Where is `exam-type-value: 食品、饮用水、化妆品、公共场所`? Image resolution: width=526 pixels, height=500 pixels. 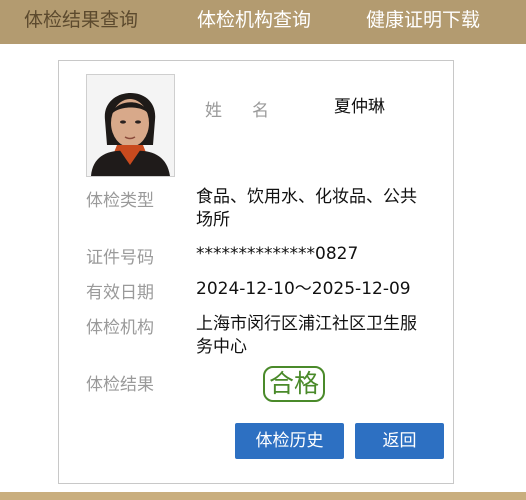 exam-type-value: 食品、饮用水、化妆品、公共场所 is located at coordinates (306, 208).